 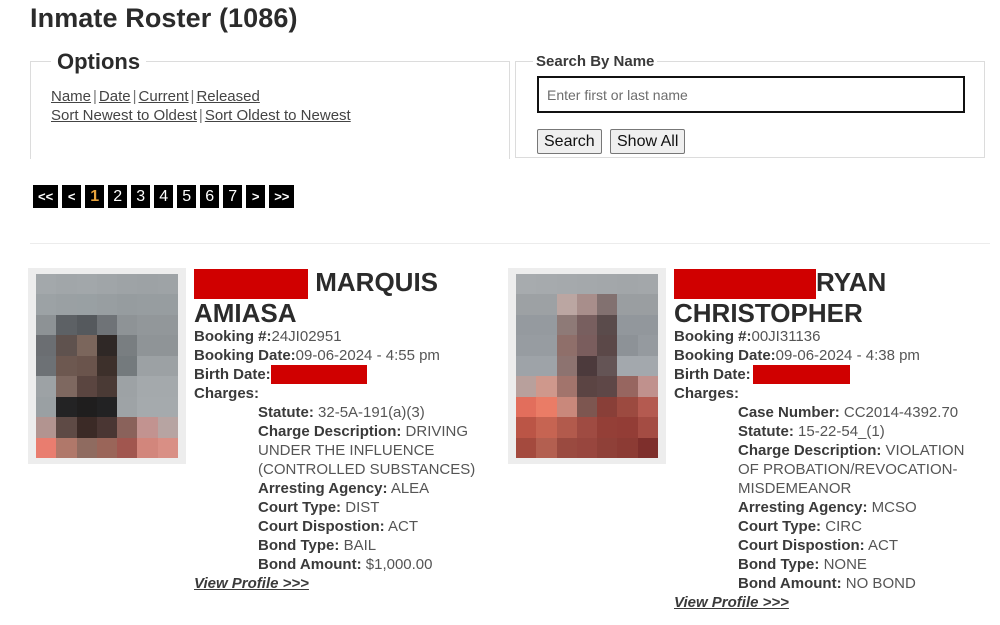 I want to click on sort-newest-link: Sort Newest to Oldest, so click(x=124, y=115).